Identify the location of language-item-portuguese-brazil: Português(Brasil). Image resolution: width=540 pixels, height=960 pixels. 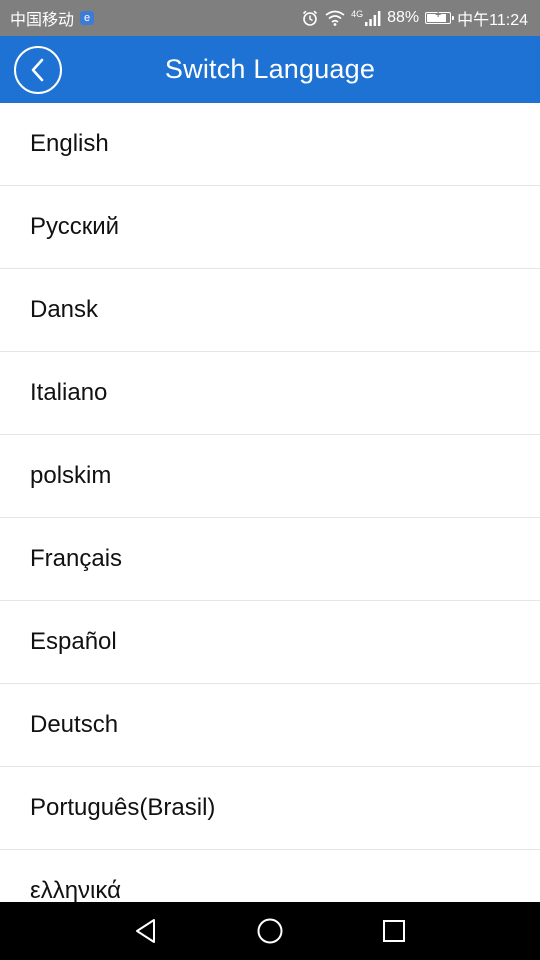
(270, 808).